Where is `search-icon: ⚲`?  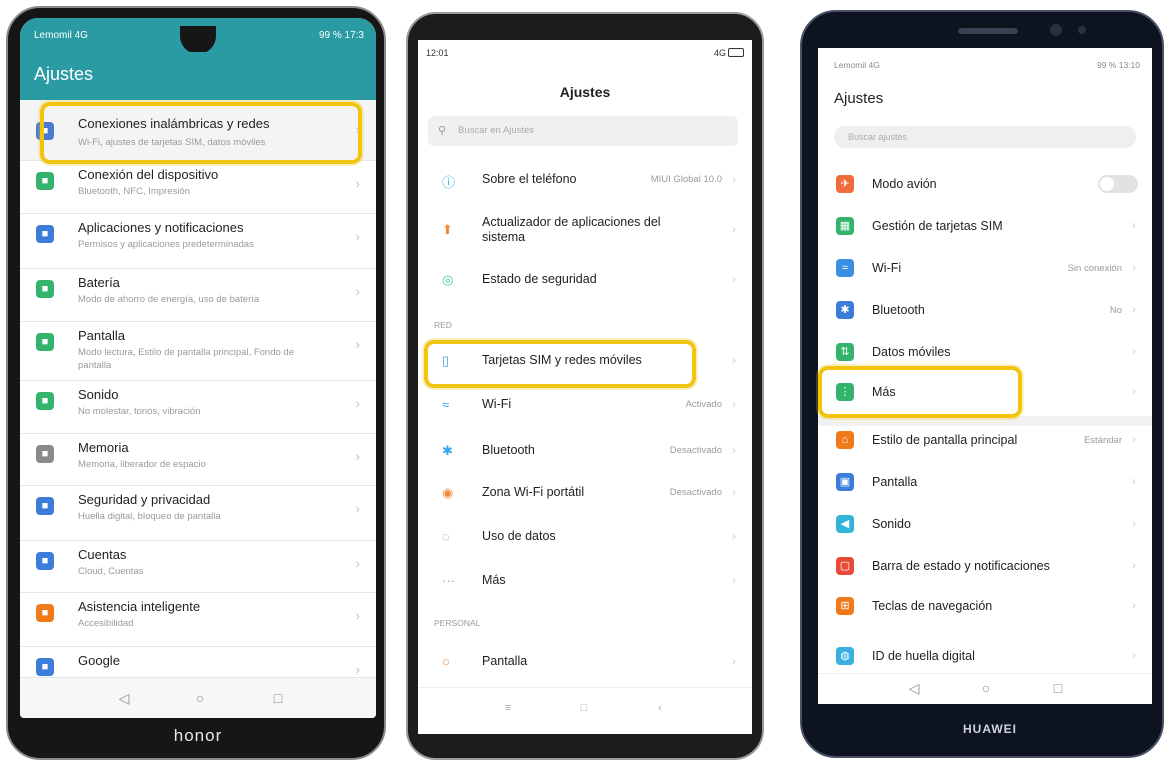 search-icon: ⚲ is located at coordinates (442, 131).